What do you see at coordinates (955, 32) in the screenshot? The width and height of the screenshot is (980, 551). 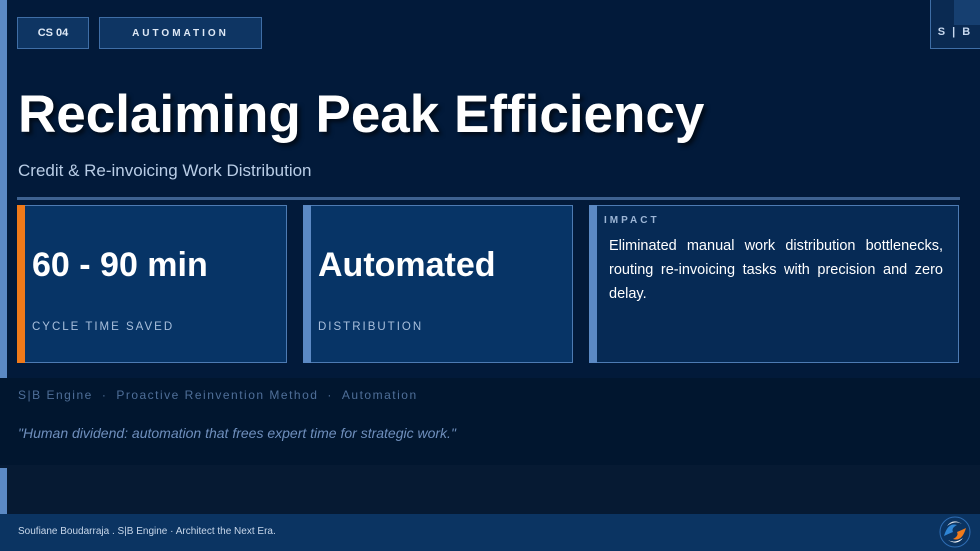 I see `brand-mark: S | B` at bounding box center [955, 32].